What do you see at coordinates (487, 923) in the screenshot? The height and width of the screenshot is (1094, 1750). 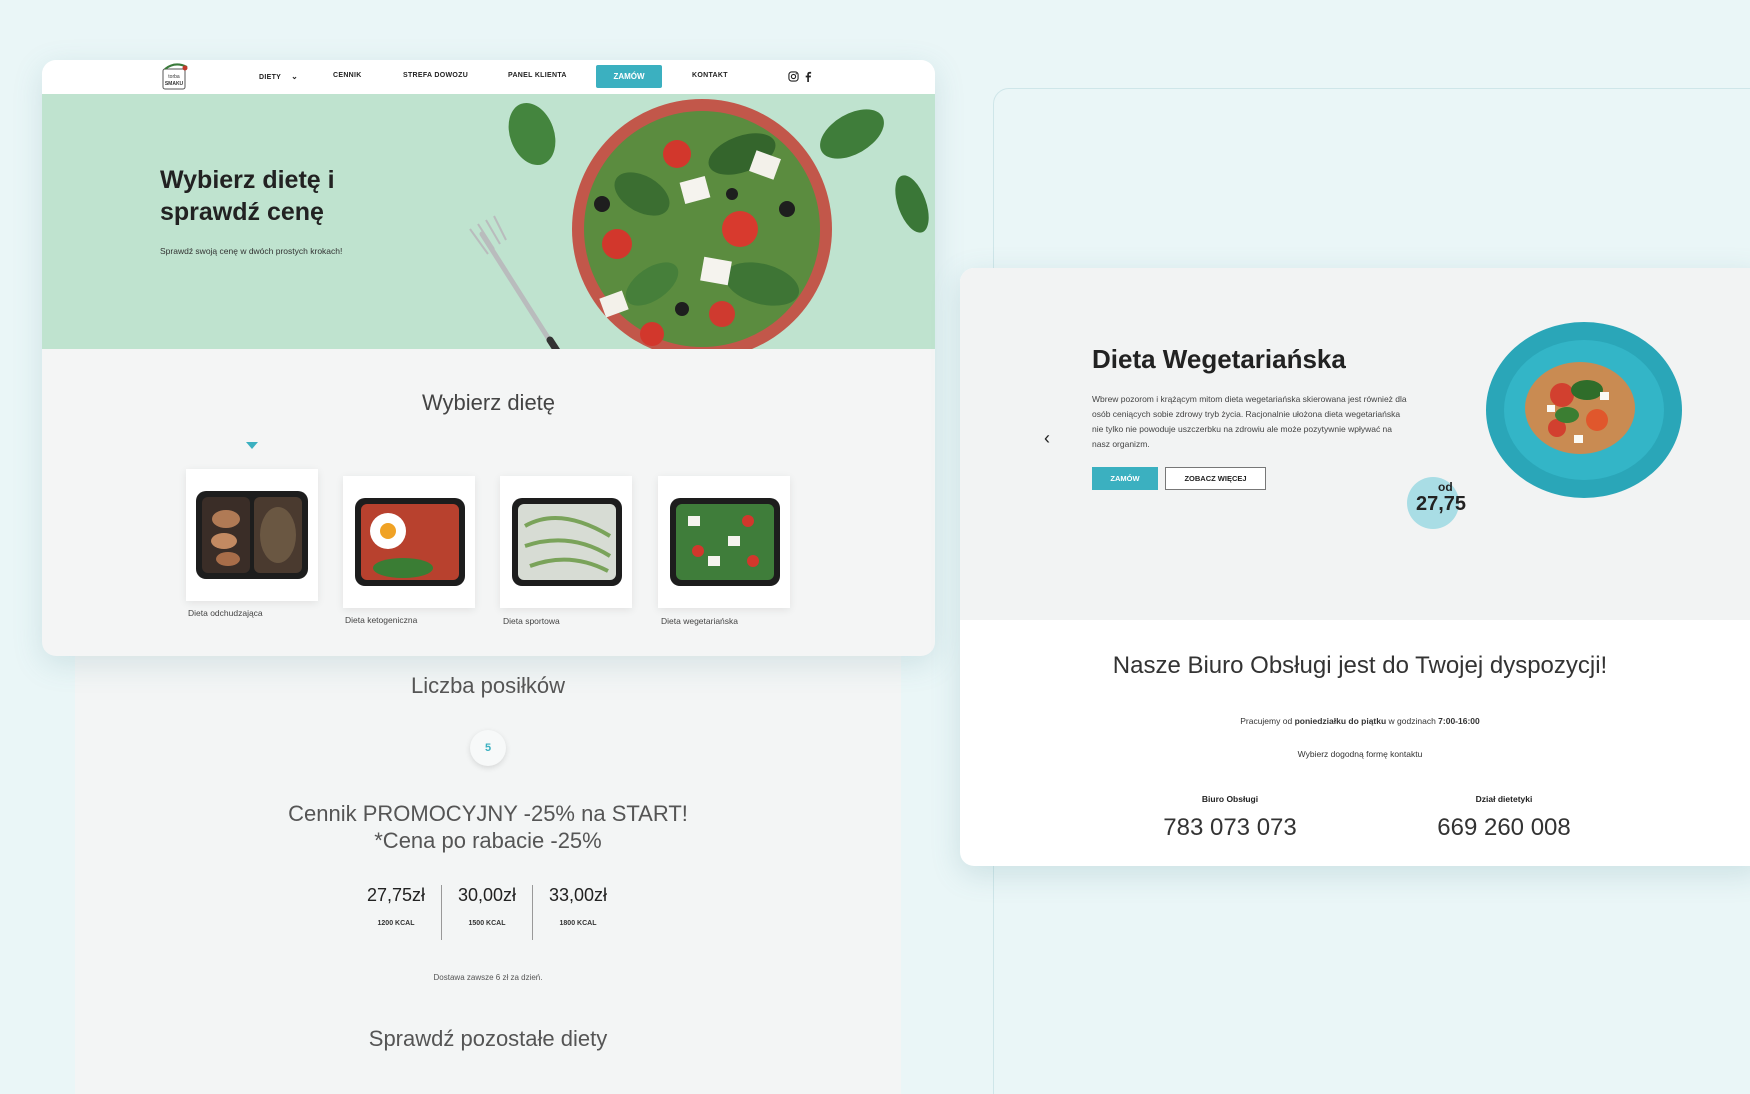 I see `price-kcal: 1500 KCAL` at bounding box center [487, 923].